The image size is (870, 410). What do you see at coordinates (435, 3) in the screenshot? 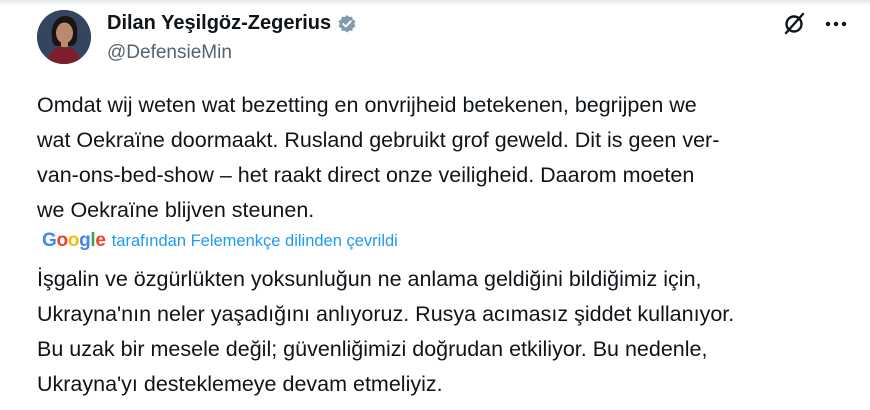
I see `previous-post-edge` at bounding box center [435, 3].